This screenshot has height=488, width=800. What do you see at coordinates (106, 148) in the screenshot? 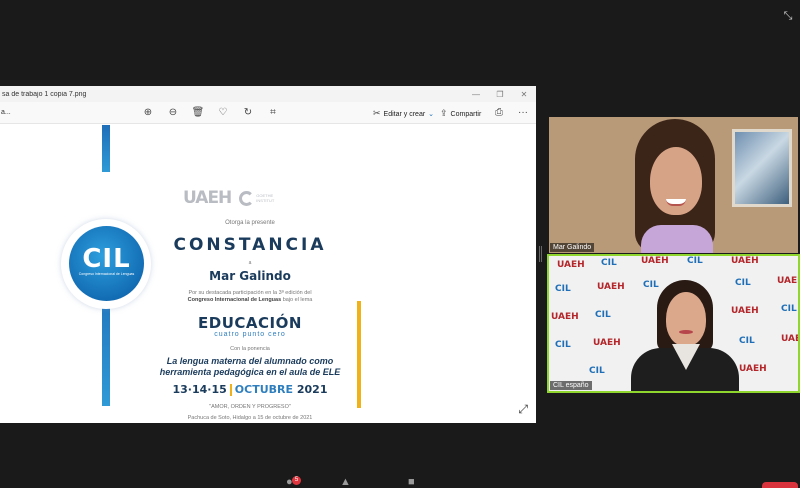
I see `decorative-bar-top` at bounding box center [106, 148].